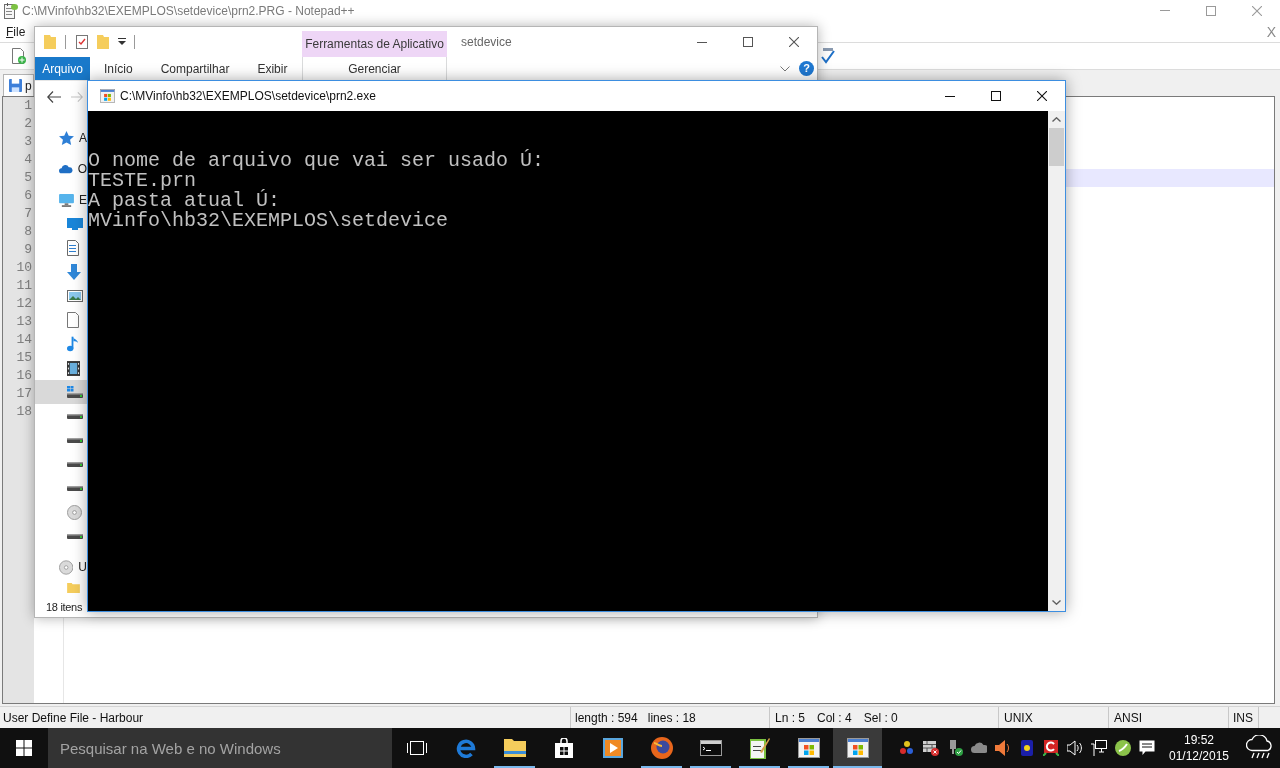 This screenshot has width=1280, height=768. What do you see at coordinates (75, 224) in the screenshot?
I see `screen-icon` at bounding box center [75, 224].